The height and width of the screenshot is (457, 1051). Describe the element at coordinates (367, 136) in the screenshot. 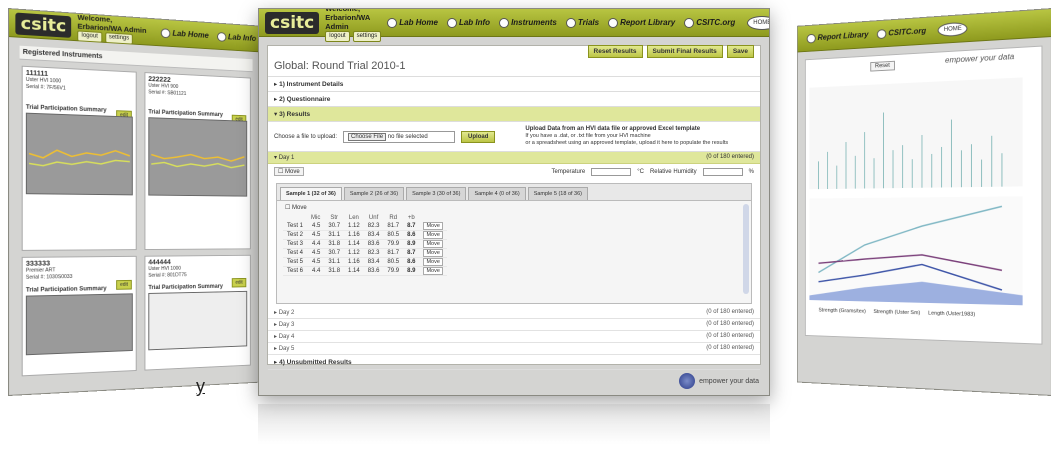

I see `choose-file-button: Choose File` at that location.